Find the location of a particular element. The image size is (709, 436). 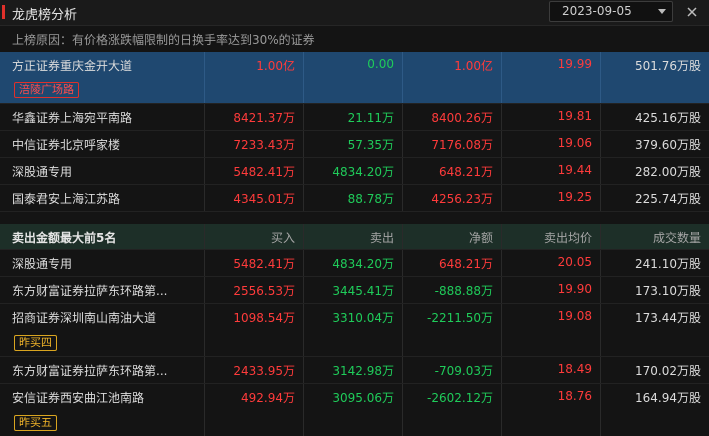

avg-price: 18.49 is located at coordinates (574, 369).